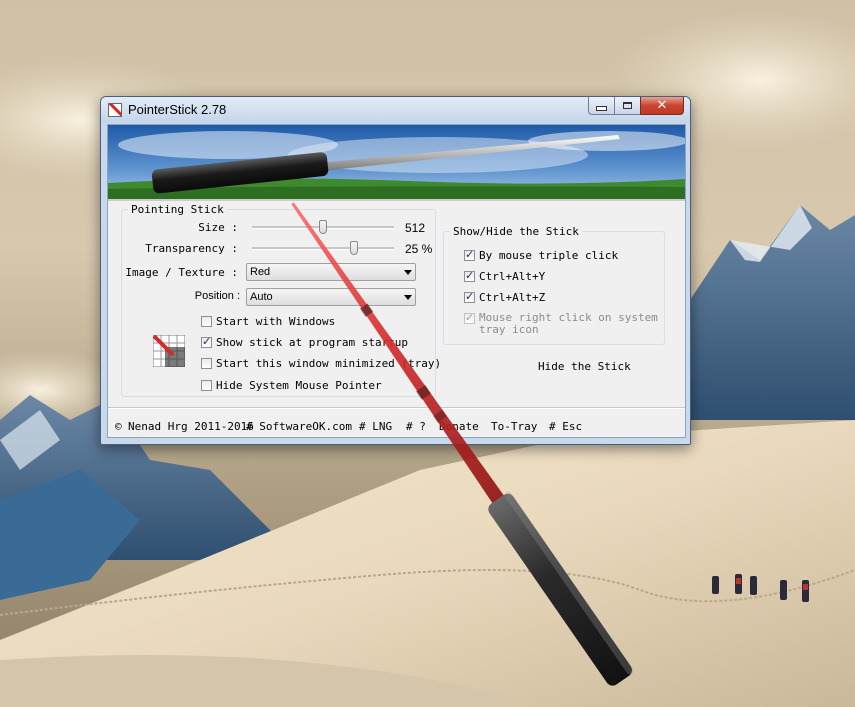 This screenshot has width=855, height=707. What do you see at coordinates (396, 163) in the screenshot?
I see `banner-image` at bounding box center [396, 163].